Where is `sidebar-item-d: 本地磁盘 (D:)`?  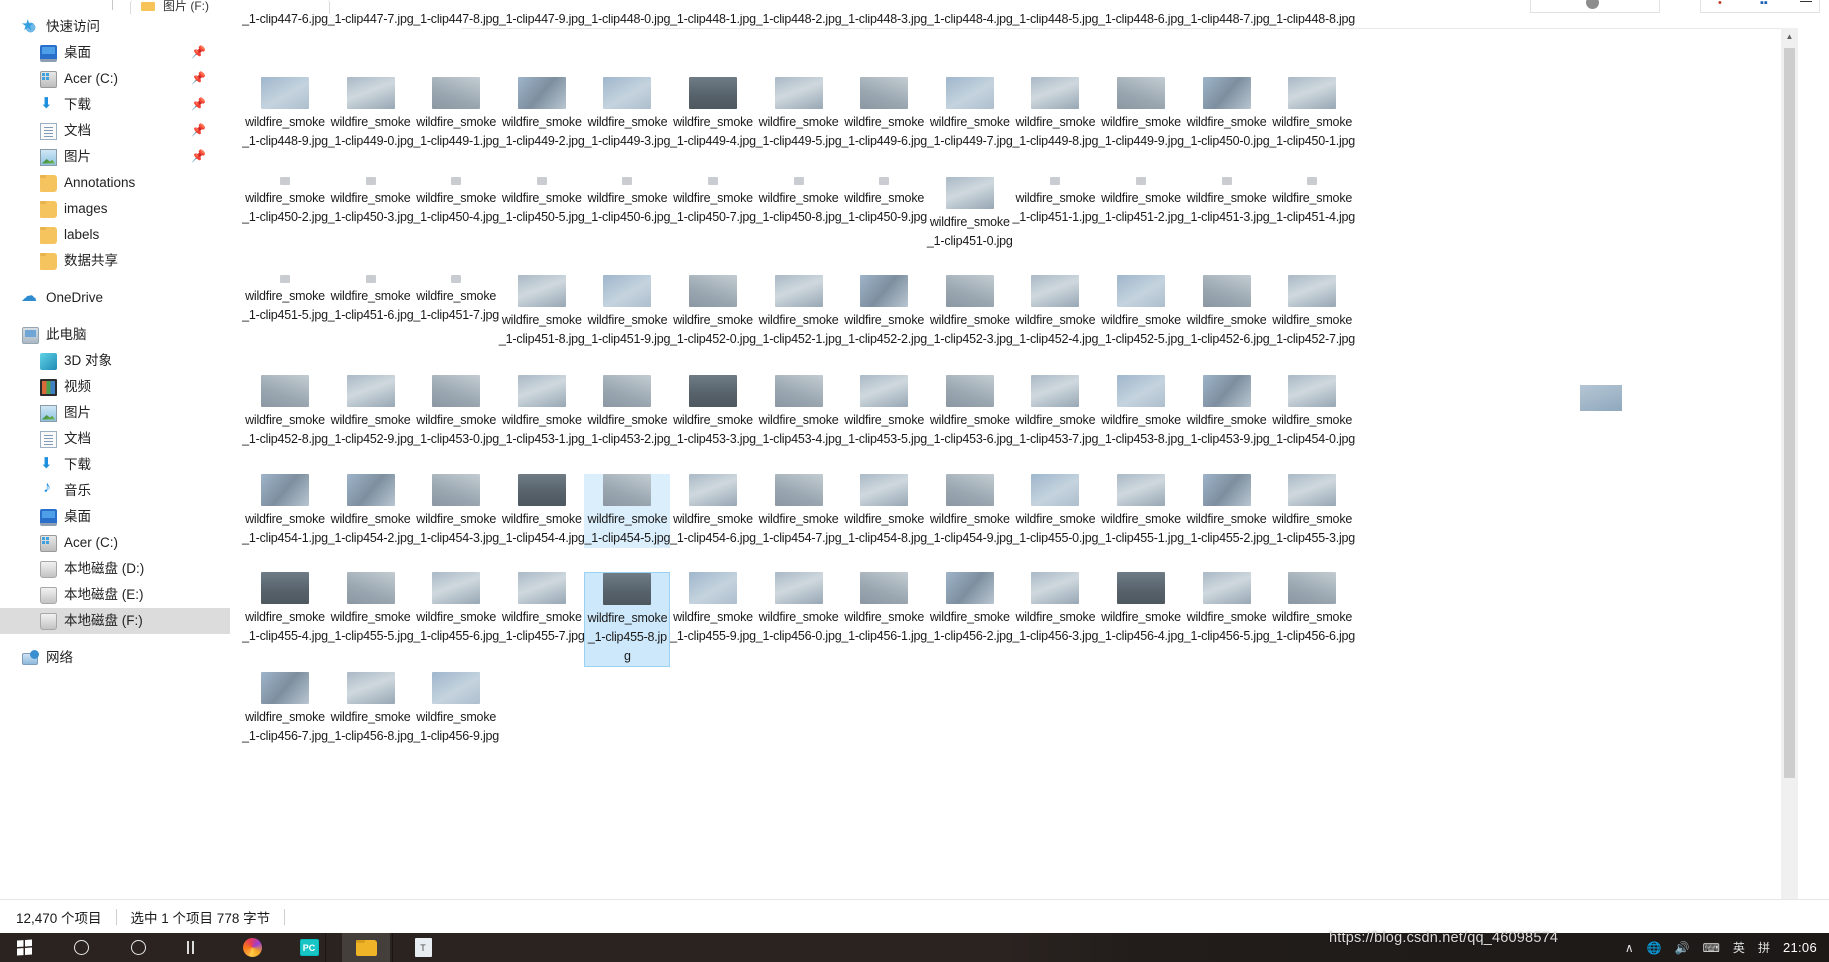 sidebar-item-d: 本地磁盘 (D:) is located at coordinates (115, 569).